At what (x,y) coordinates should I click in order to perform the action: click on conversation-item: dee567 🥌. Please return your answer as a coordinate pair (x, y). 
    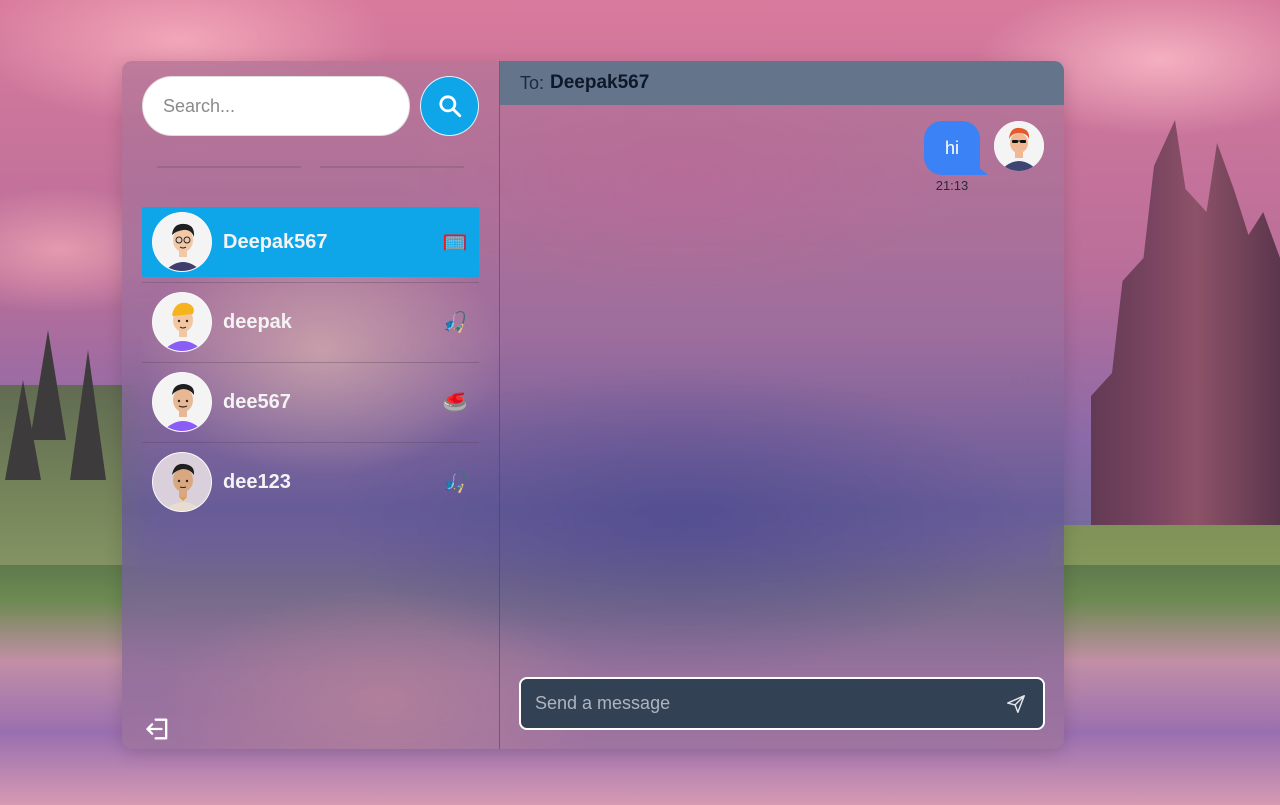
    Looking at the image, I should click on (310, 402).